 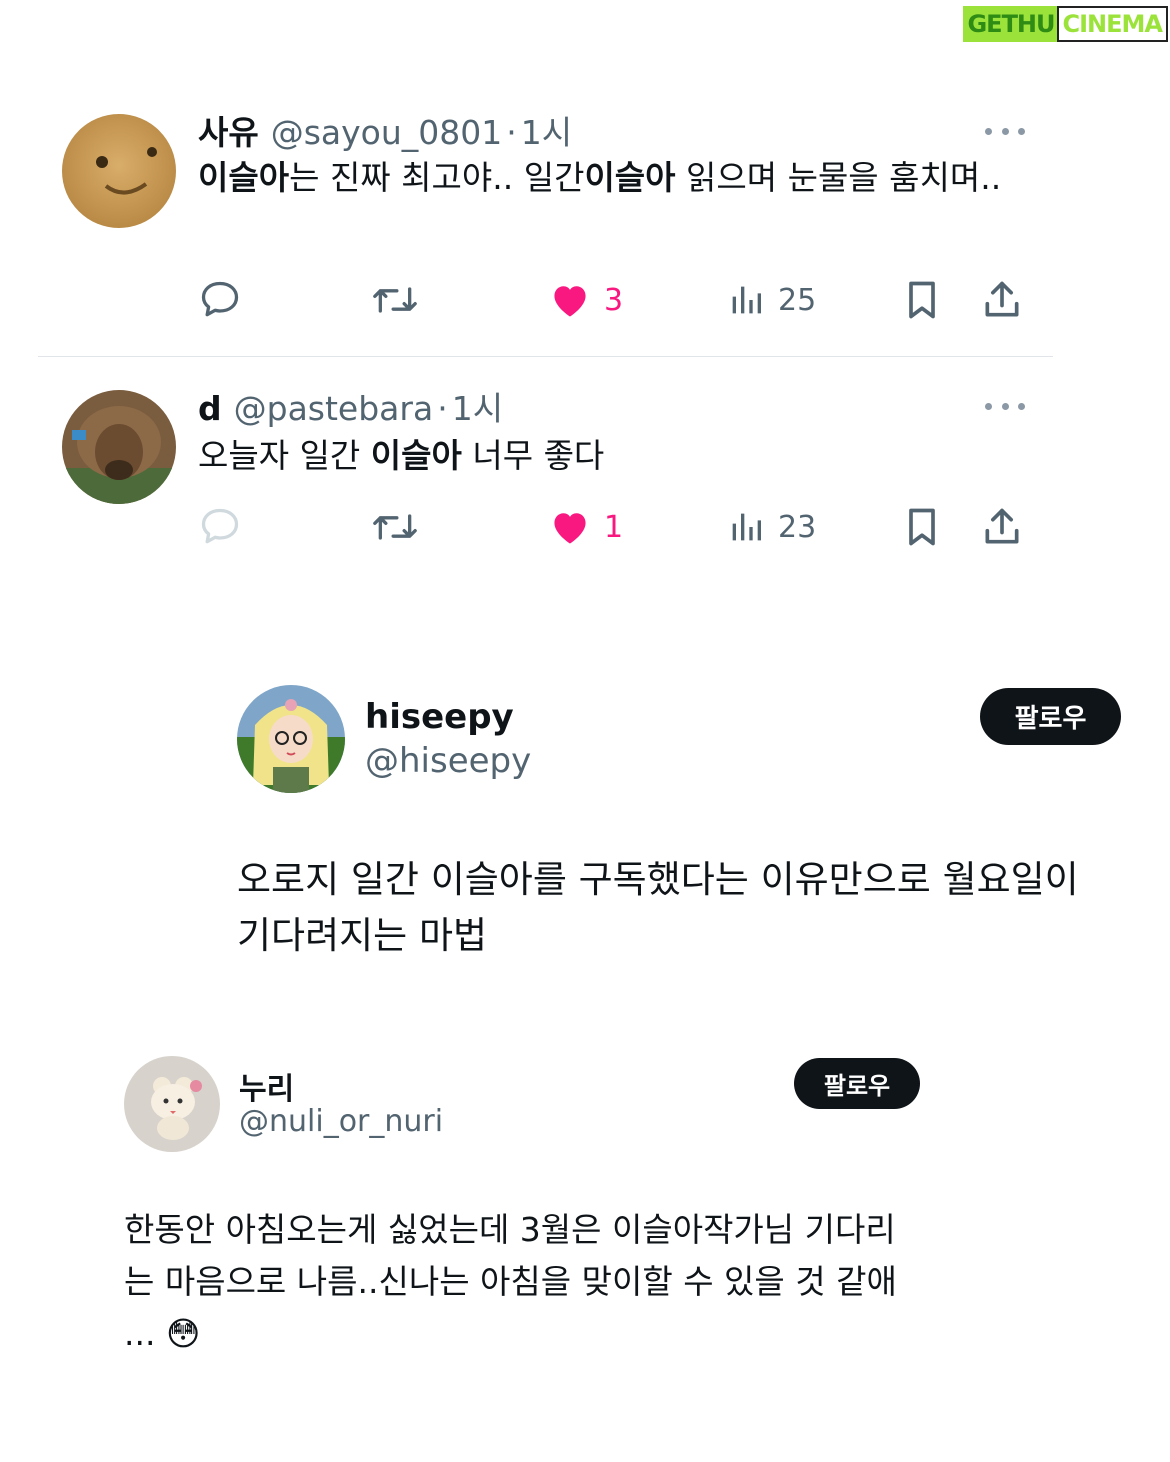 What do you see at coordinates (614, 527) in the screenshot?
I see `like-count: 1` at bounding box center [614, 527].